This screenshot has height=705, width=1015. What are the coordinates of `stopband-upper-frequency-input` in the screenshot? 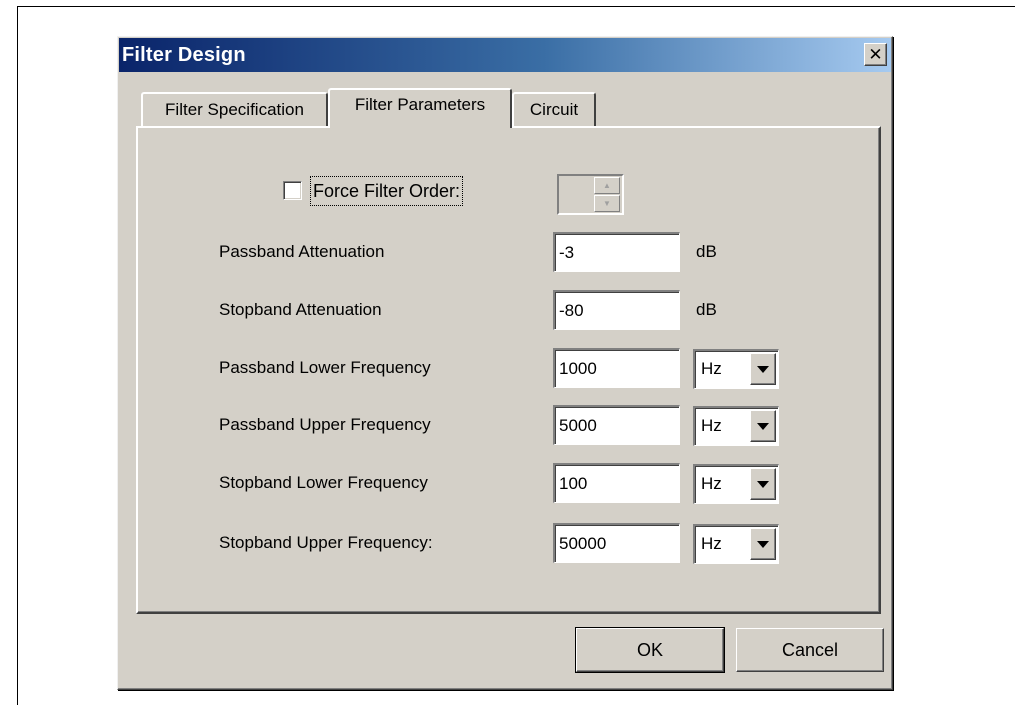 It's located at (616, 543).